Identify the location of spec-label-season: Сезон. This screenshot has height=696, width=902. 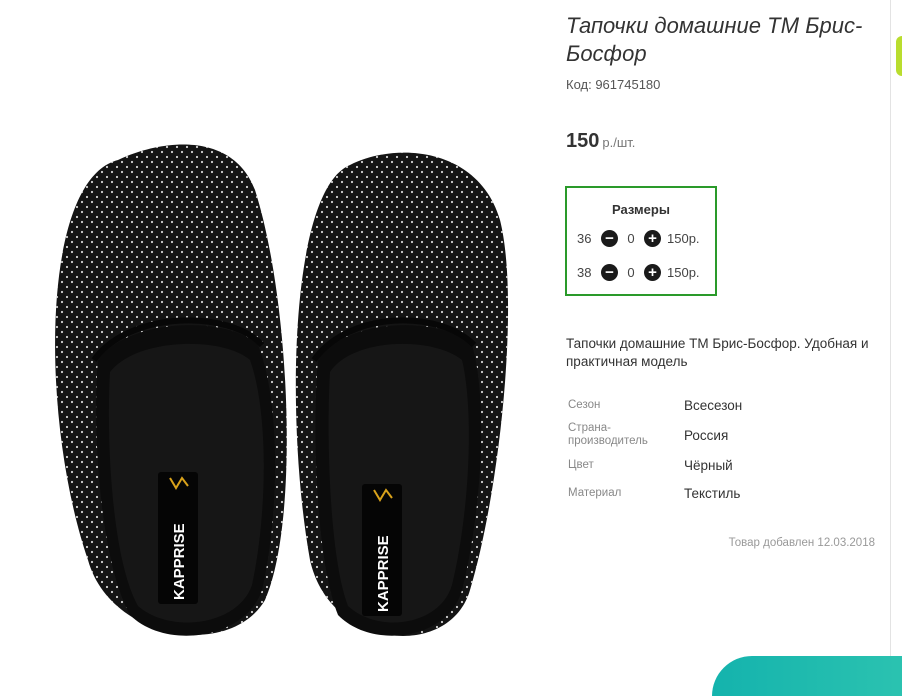
(584, 405).